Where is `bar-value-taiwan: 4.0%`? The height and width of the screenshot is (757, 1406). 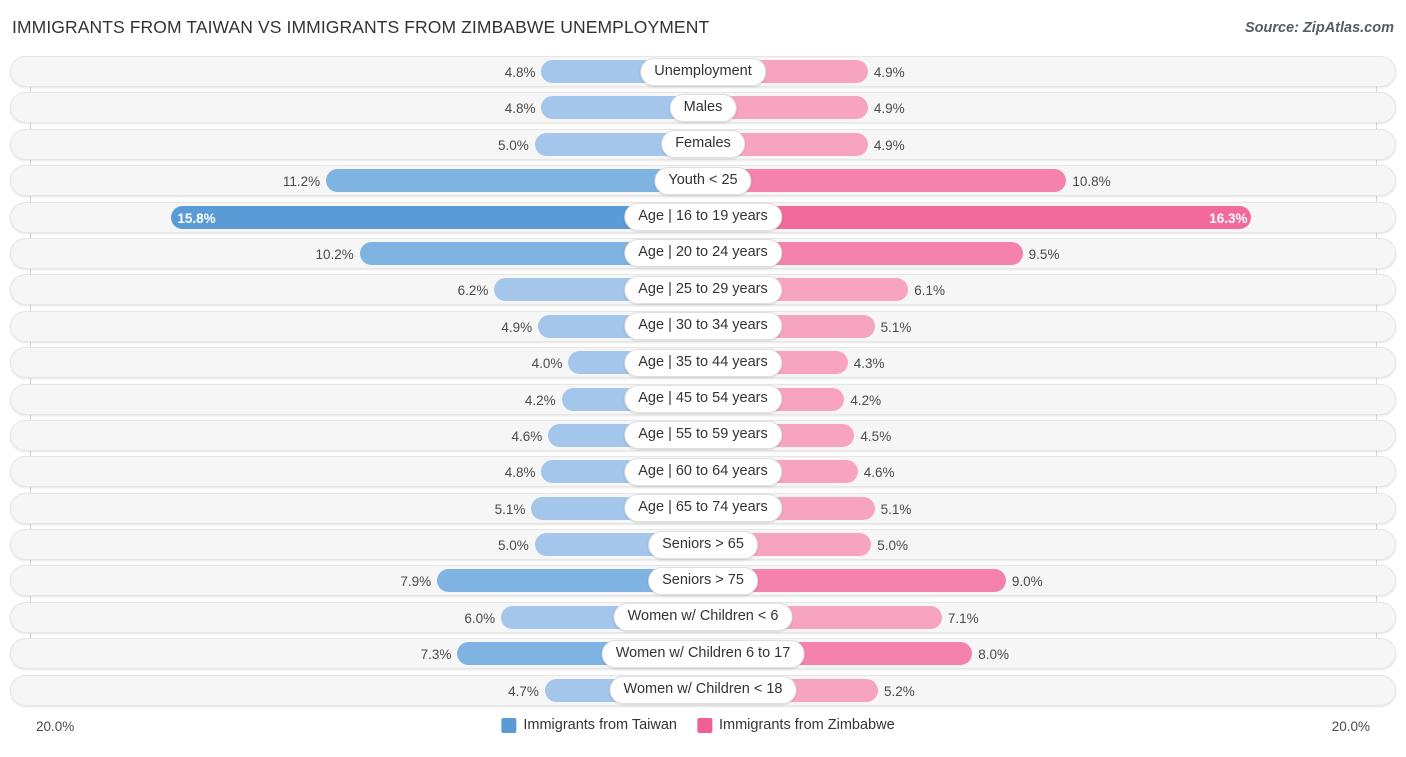
bar-value-taiwan: 4.0% is located at coordinates (547, 364).